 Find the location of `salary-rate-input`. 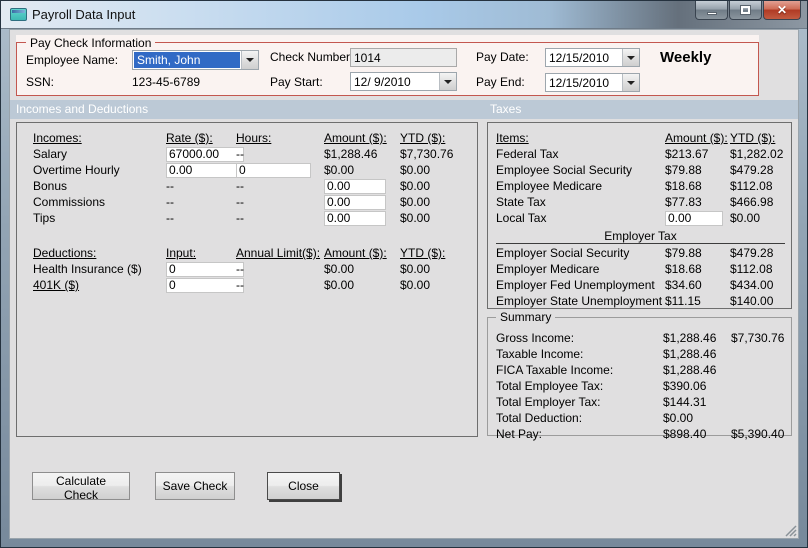

salary-rate-input is located at coordinates (205, 154).